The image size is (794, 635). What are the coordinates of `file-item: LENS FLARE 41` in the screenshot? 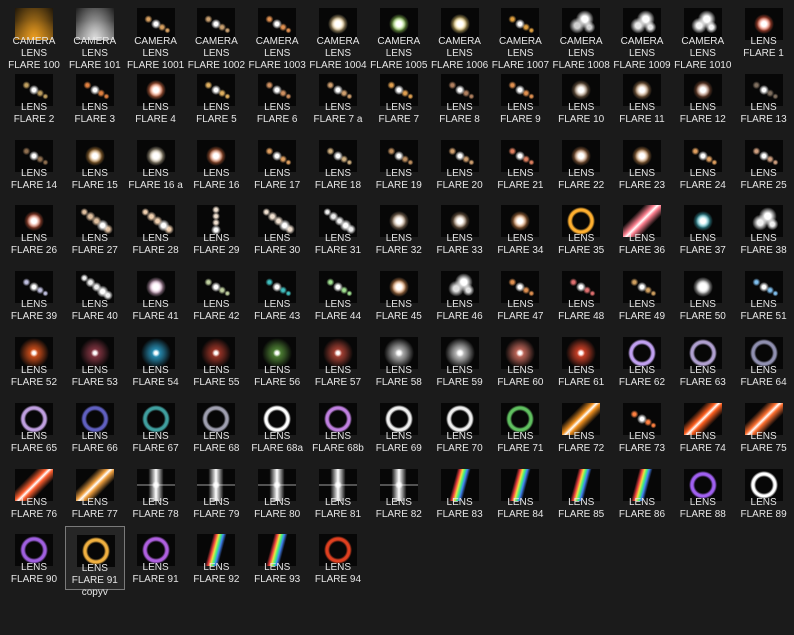 It's located at (156, 295).